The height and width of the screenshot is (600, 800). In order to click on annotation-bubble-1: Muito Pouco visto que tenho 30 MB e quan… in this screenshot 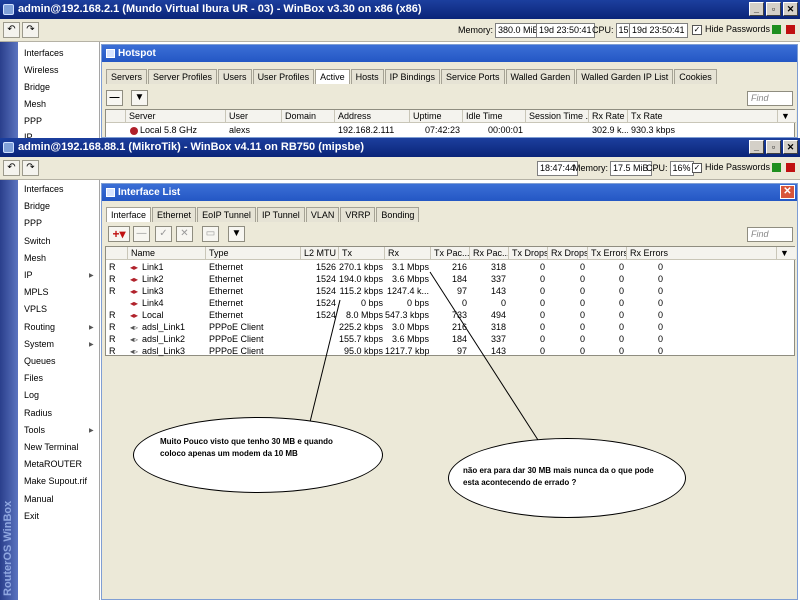, I will do `click(258, 455)`.